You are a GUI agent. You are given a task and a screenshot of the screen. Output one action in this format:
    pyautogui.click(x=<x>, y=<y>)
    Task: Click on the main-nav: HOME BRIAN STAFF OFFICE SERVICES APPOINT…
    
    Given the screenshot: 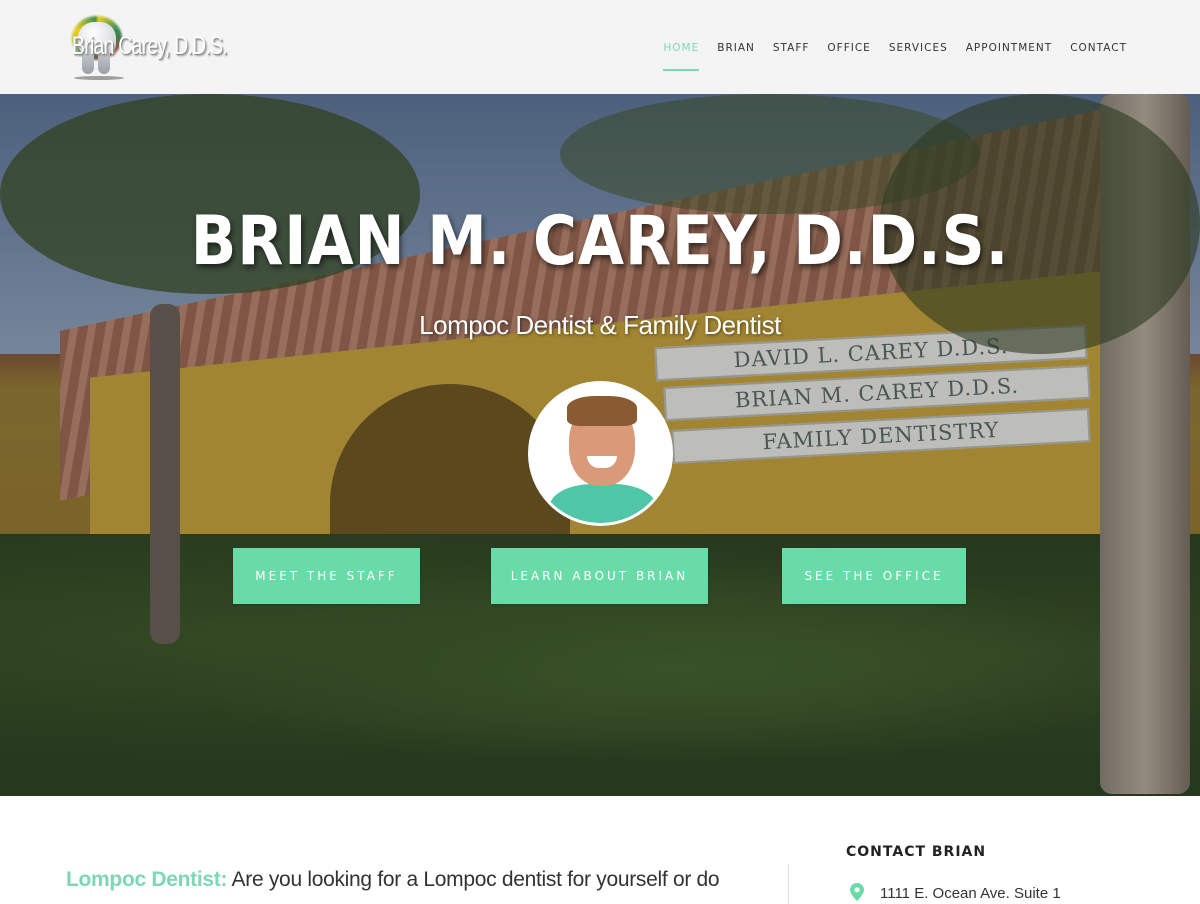 What is the action you would take?
    pyautogui.click(x=886, y=56)
    